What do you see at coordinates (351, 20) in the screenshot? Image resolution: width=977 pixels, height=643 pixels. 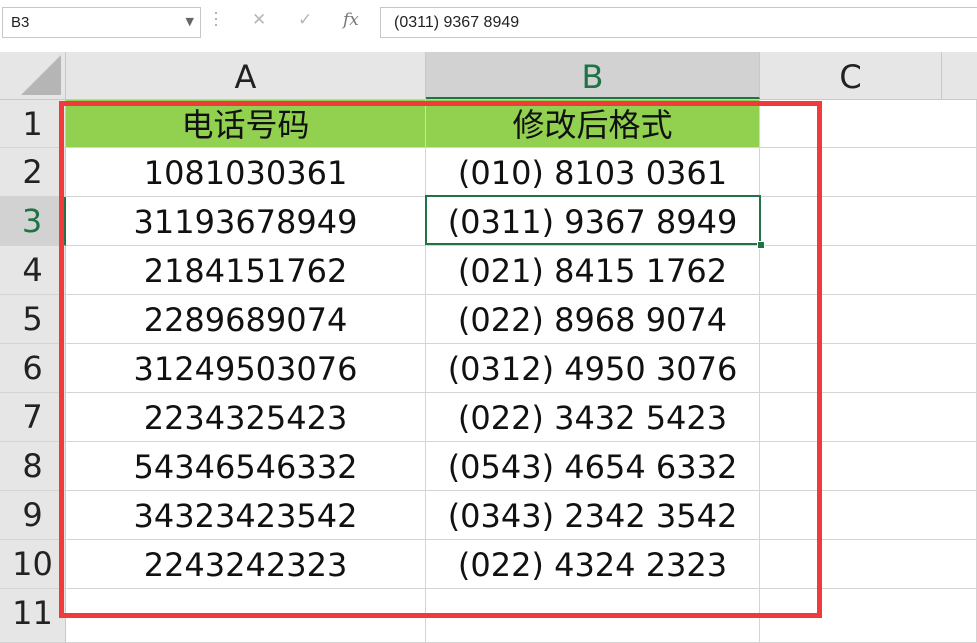 I see `insert-function-icon: fx` at bounding box center [351, 20].